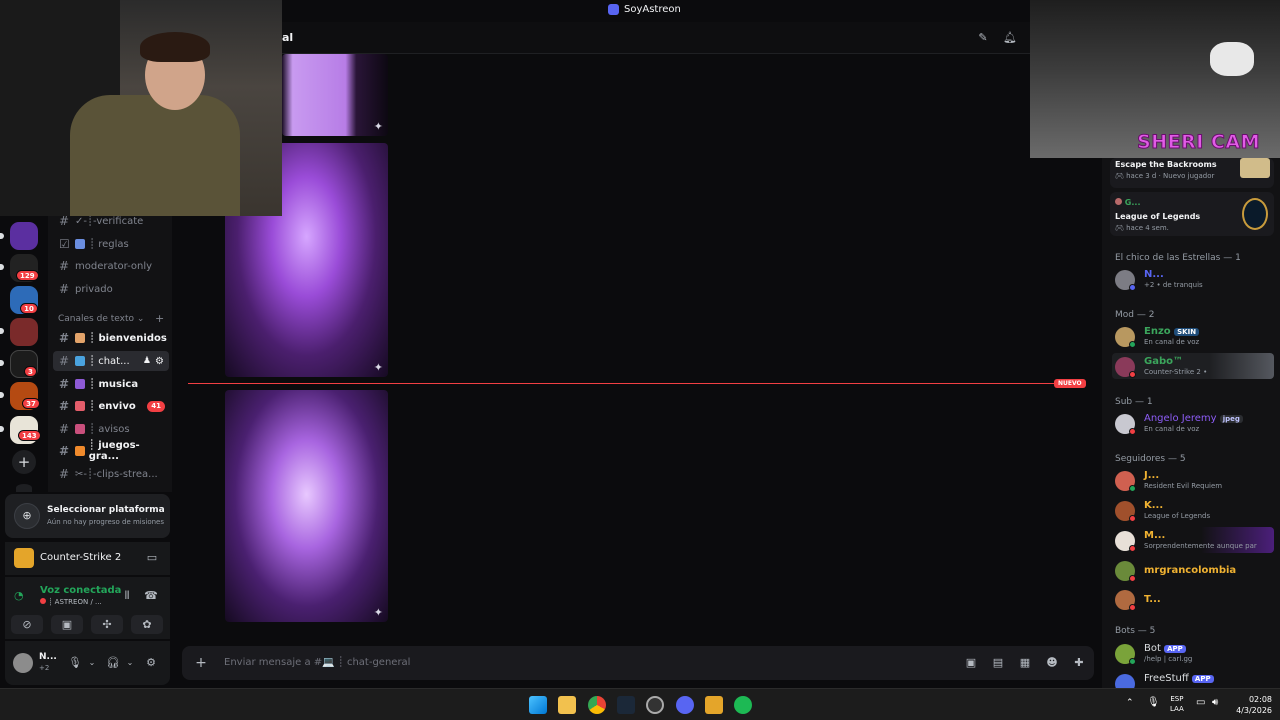 The image size is (1280, 720). I want to click on gif-icon: ▤, so click(998, 663).